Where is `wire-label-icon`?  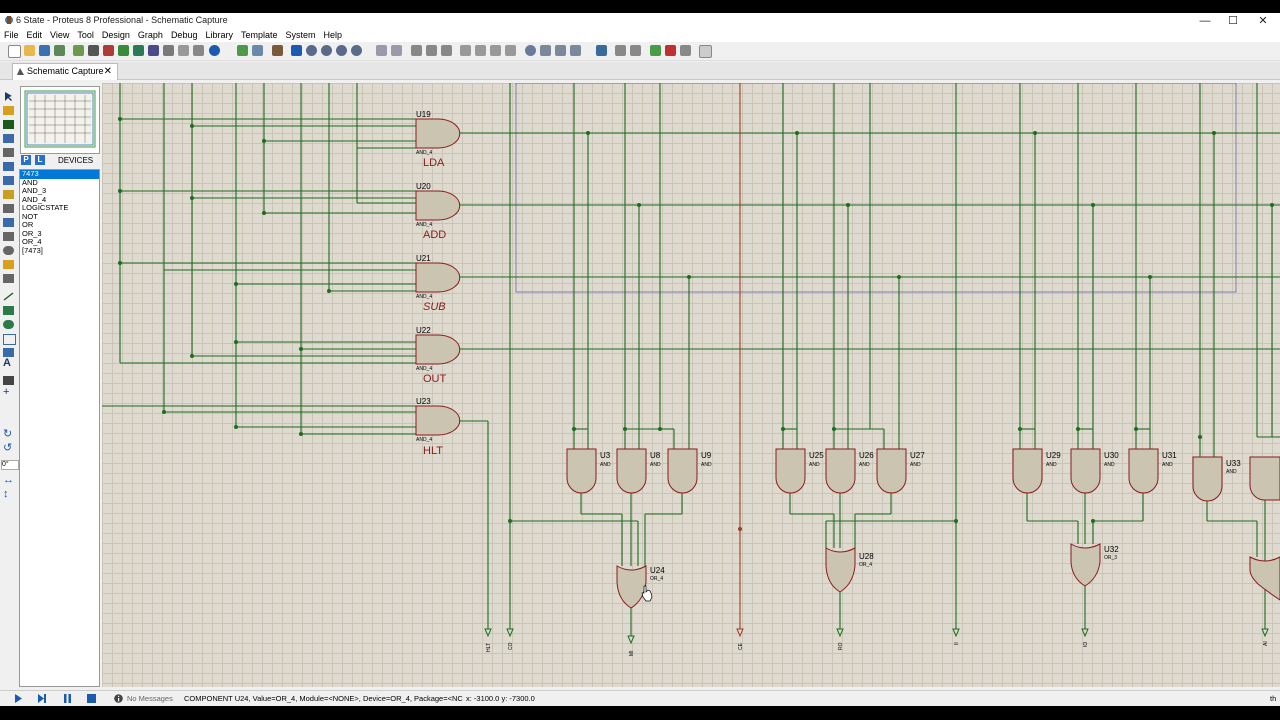
wire-label-icon is located at coordinates (8, 138).